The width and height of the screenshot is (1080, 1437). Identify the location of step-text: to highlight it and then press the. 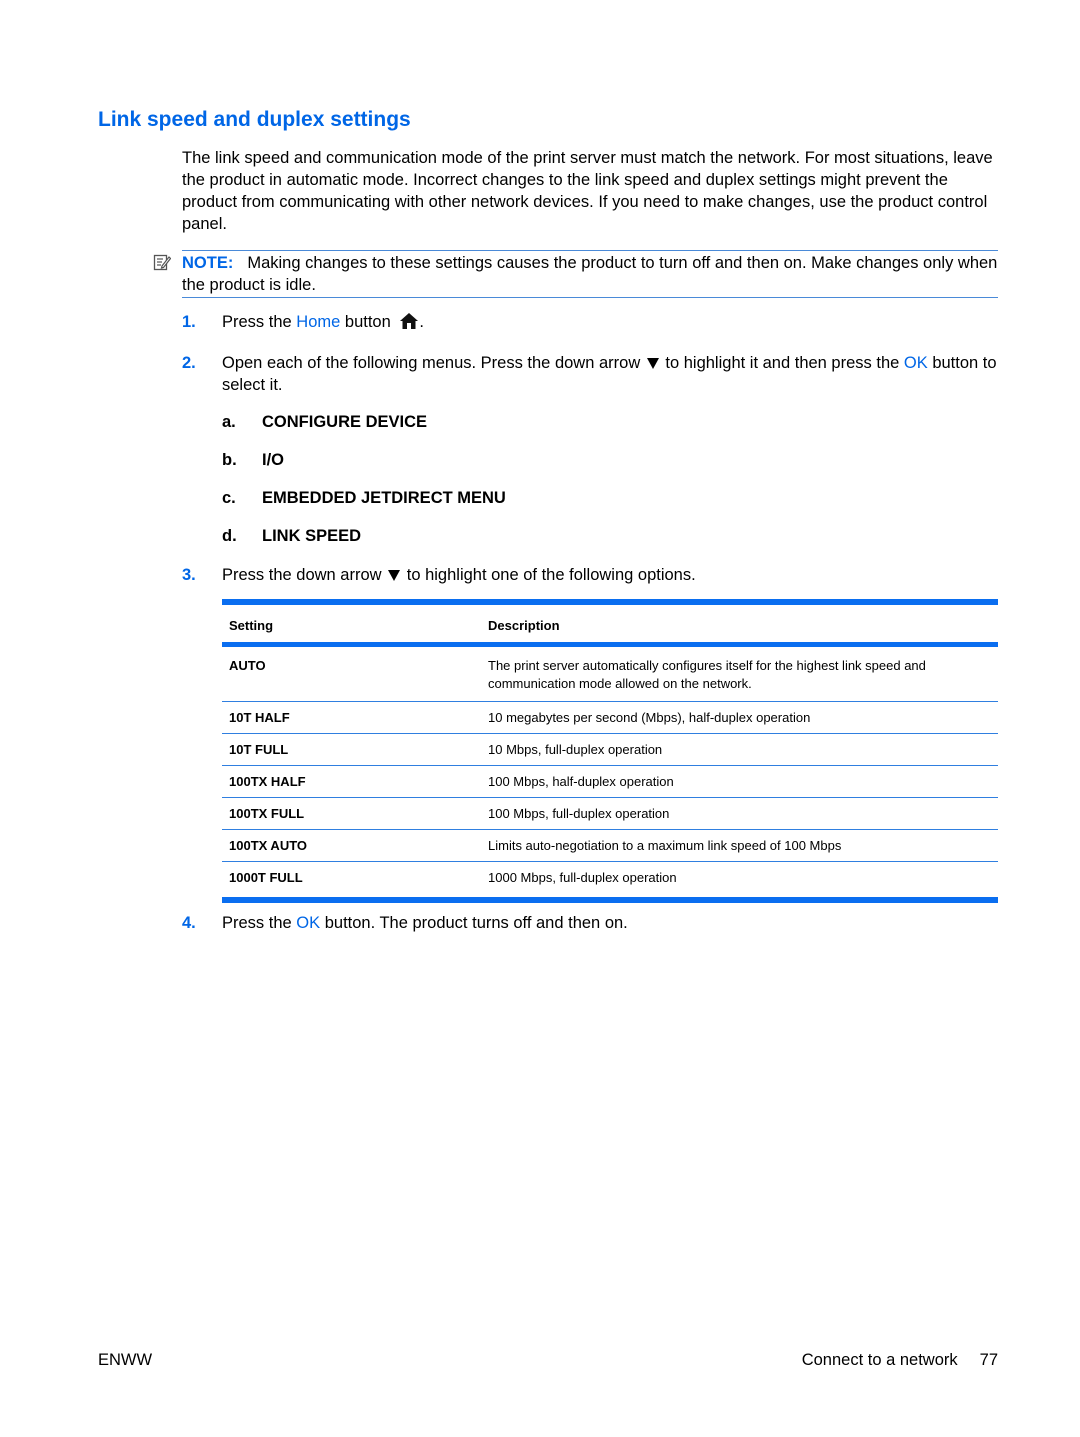
(782, 363).